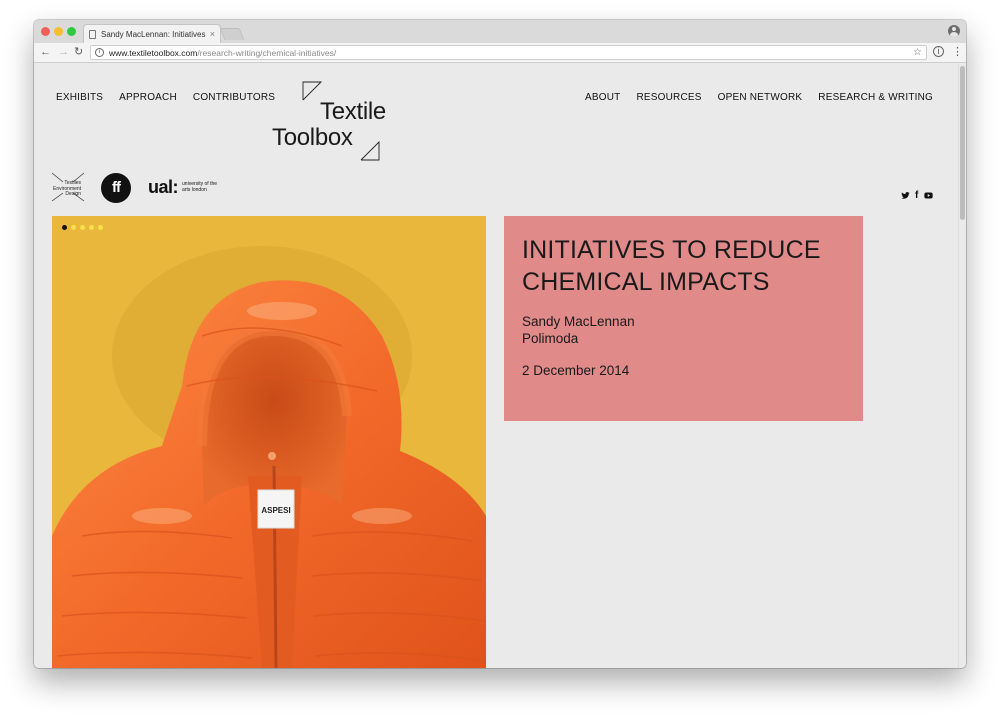 This screenshot has height=716, width=1000. I want to click on browser-tab-active: Sandy MacLennan: Initiatives t ×, so click(152, 33).